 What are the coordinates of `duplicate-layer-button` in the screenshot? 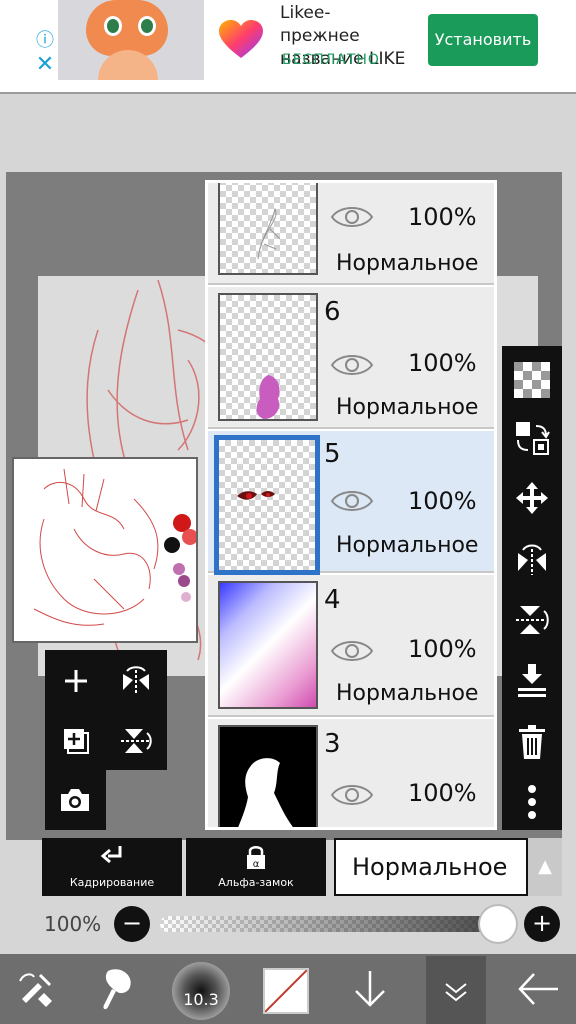 It's located at (76, 741).